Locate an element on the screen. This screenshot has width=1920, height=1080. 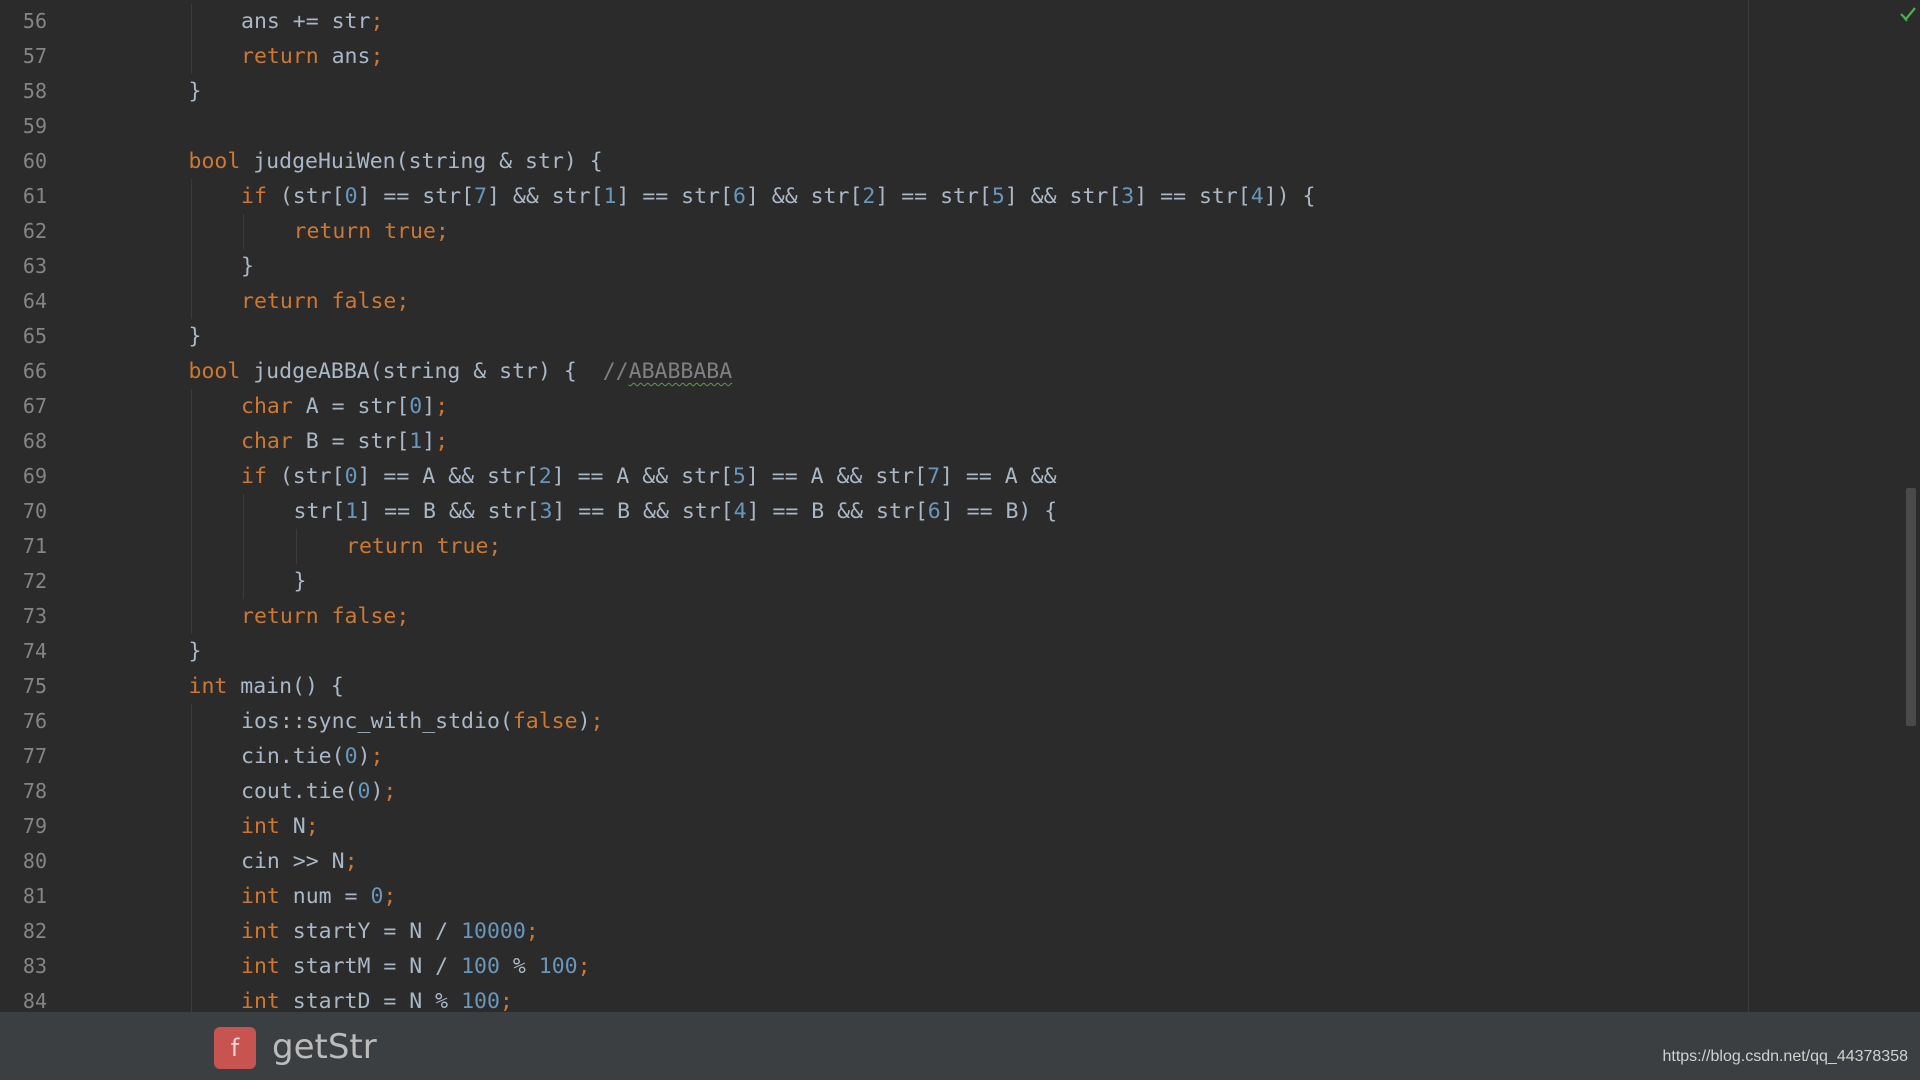
line-number: 58 is located at coordinates (23, 91).